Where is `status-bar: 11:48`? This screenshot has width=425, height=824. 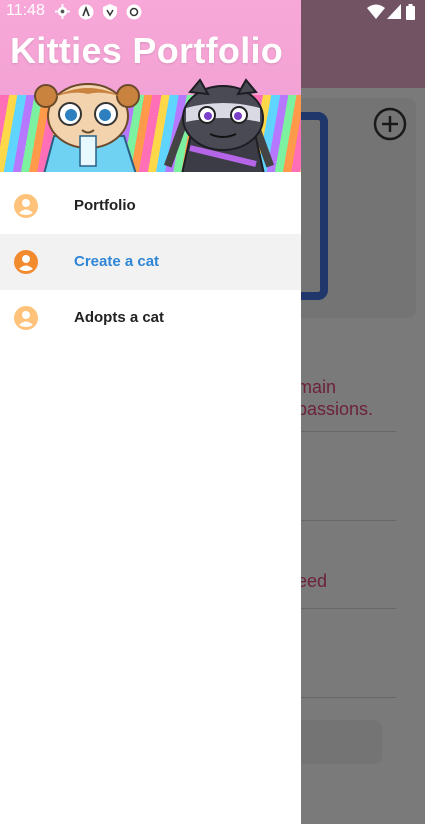 status-bar: 11:48 is located at coordinates (212, 12).